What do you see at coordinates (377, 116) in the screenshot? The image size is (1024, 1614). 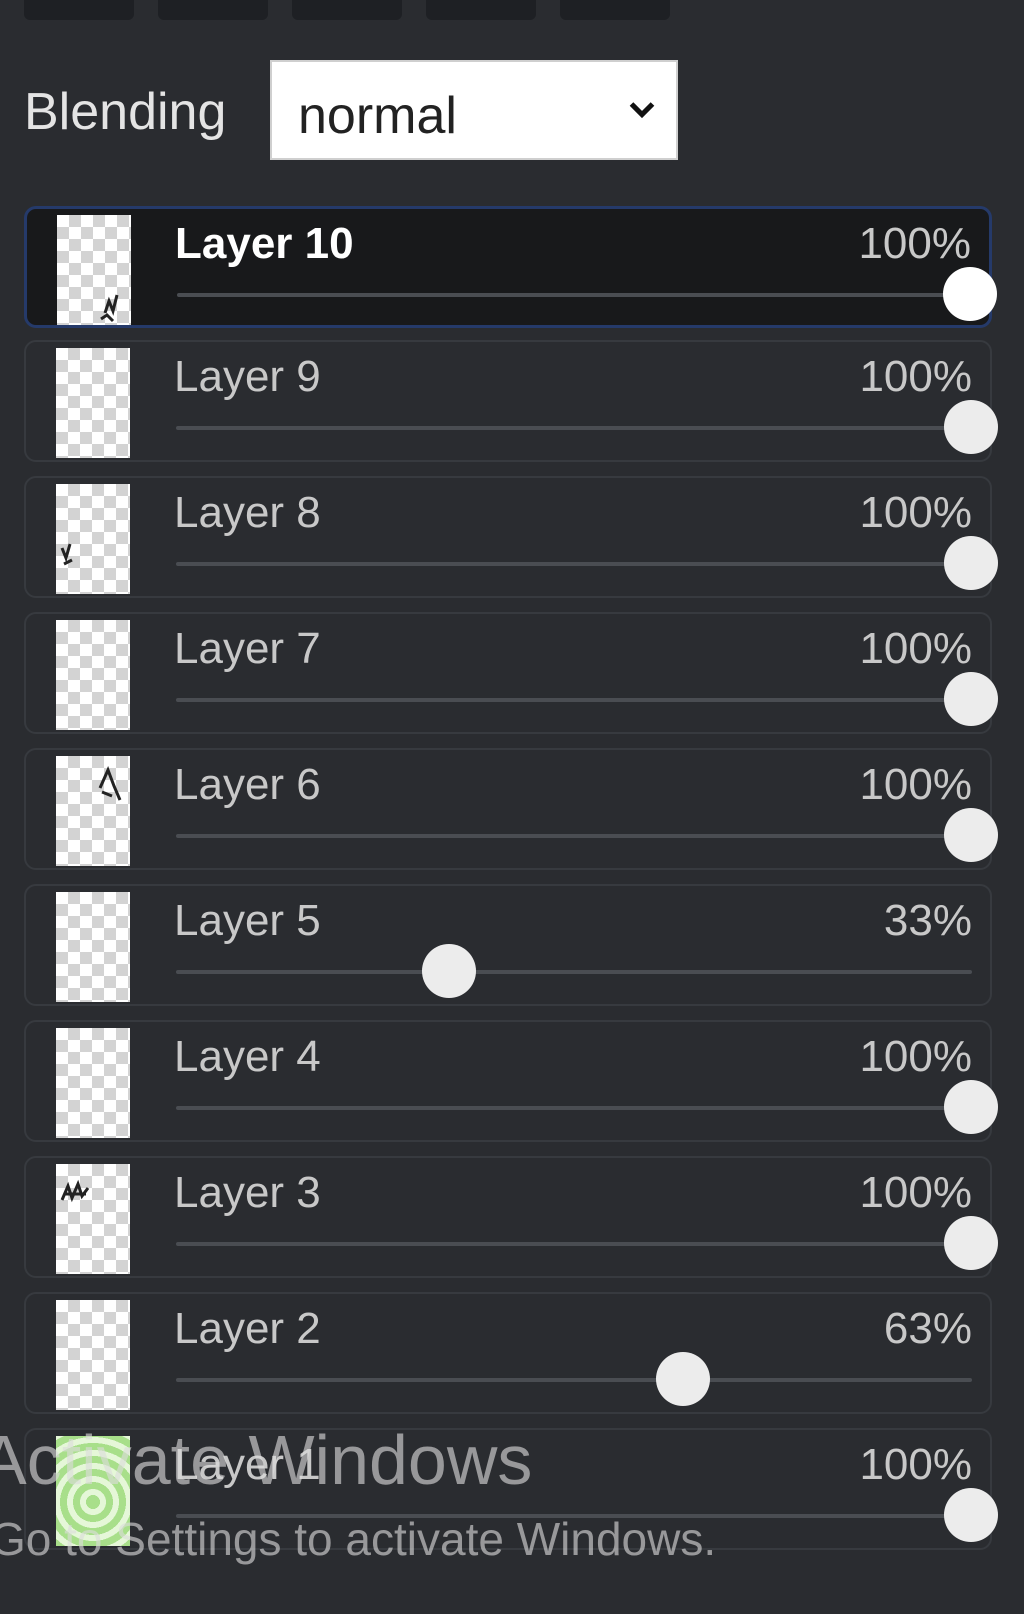 I see `blending-value: normal` at bounding box center [377, 116].